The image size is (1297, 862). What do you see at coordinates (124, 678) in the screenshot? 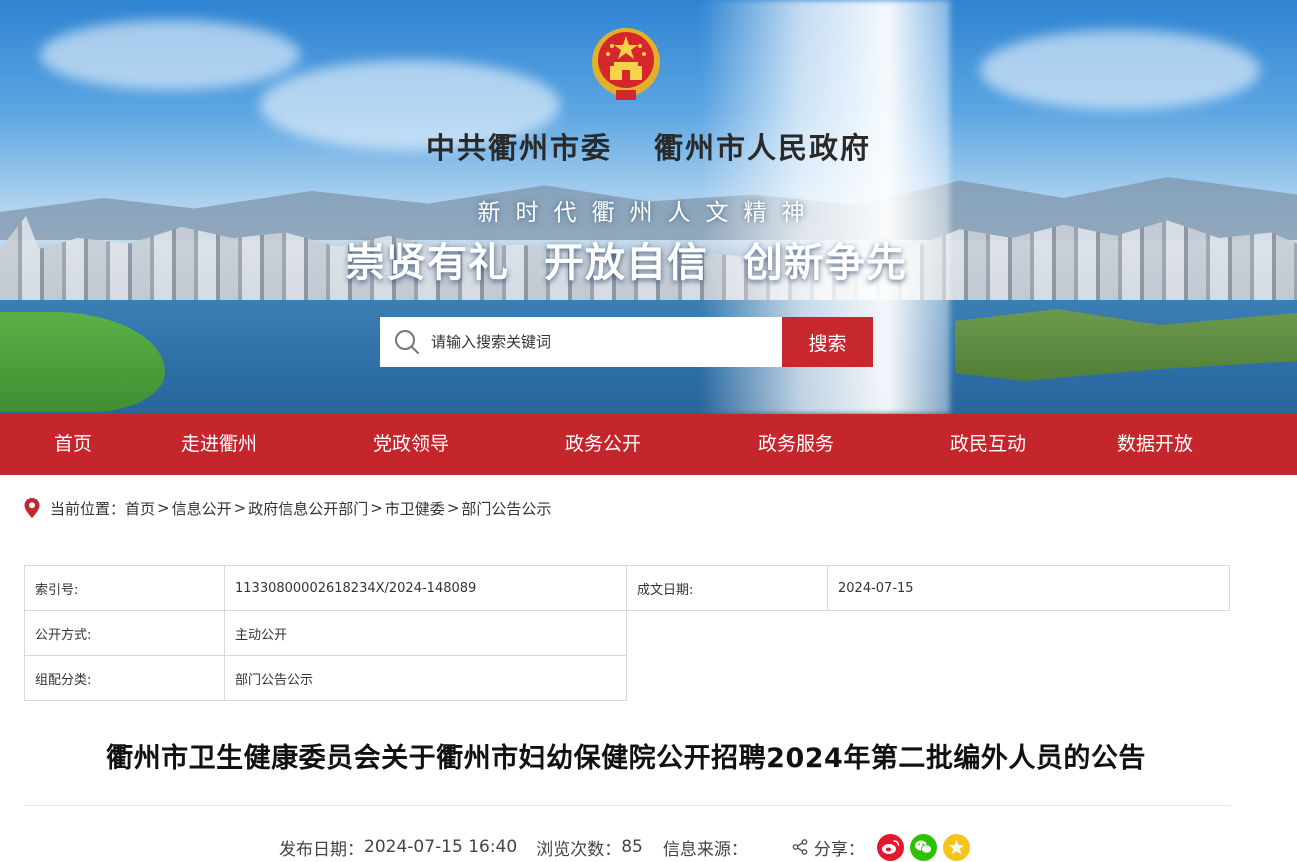
I see `meta-category-label: 组配分类:` at bounding box center [124, 678].